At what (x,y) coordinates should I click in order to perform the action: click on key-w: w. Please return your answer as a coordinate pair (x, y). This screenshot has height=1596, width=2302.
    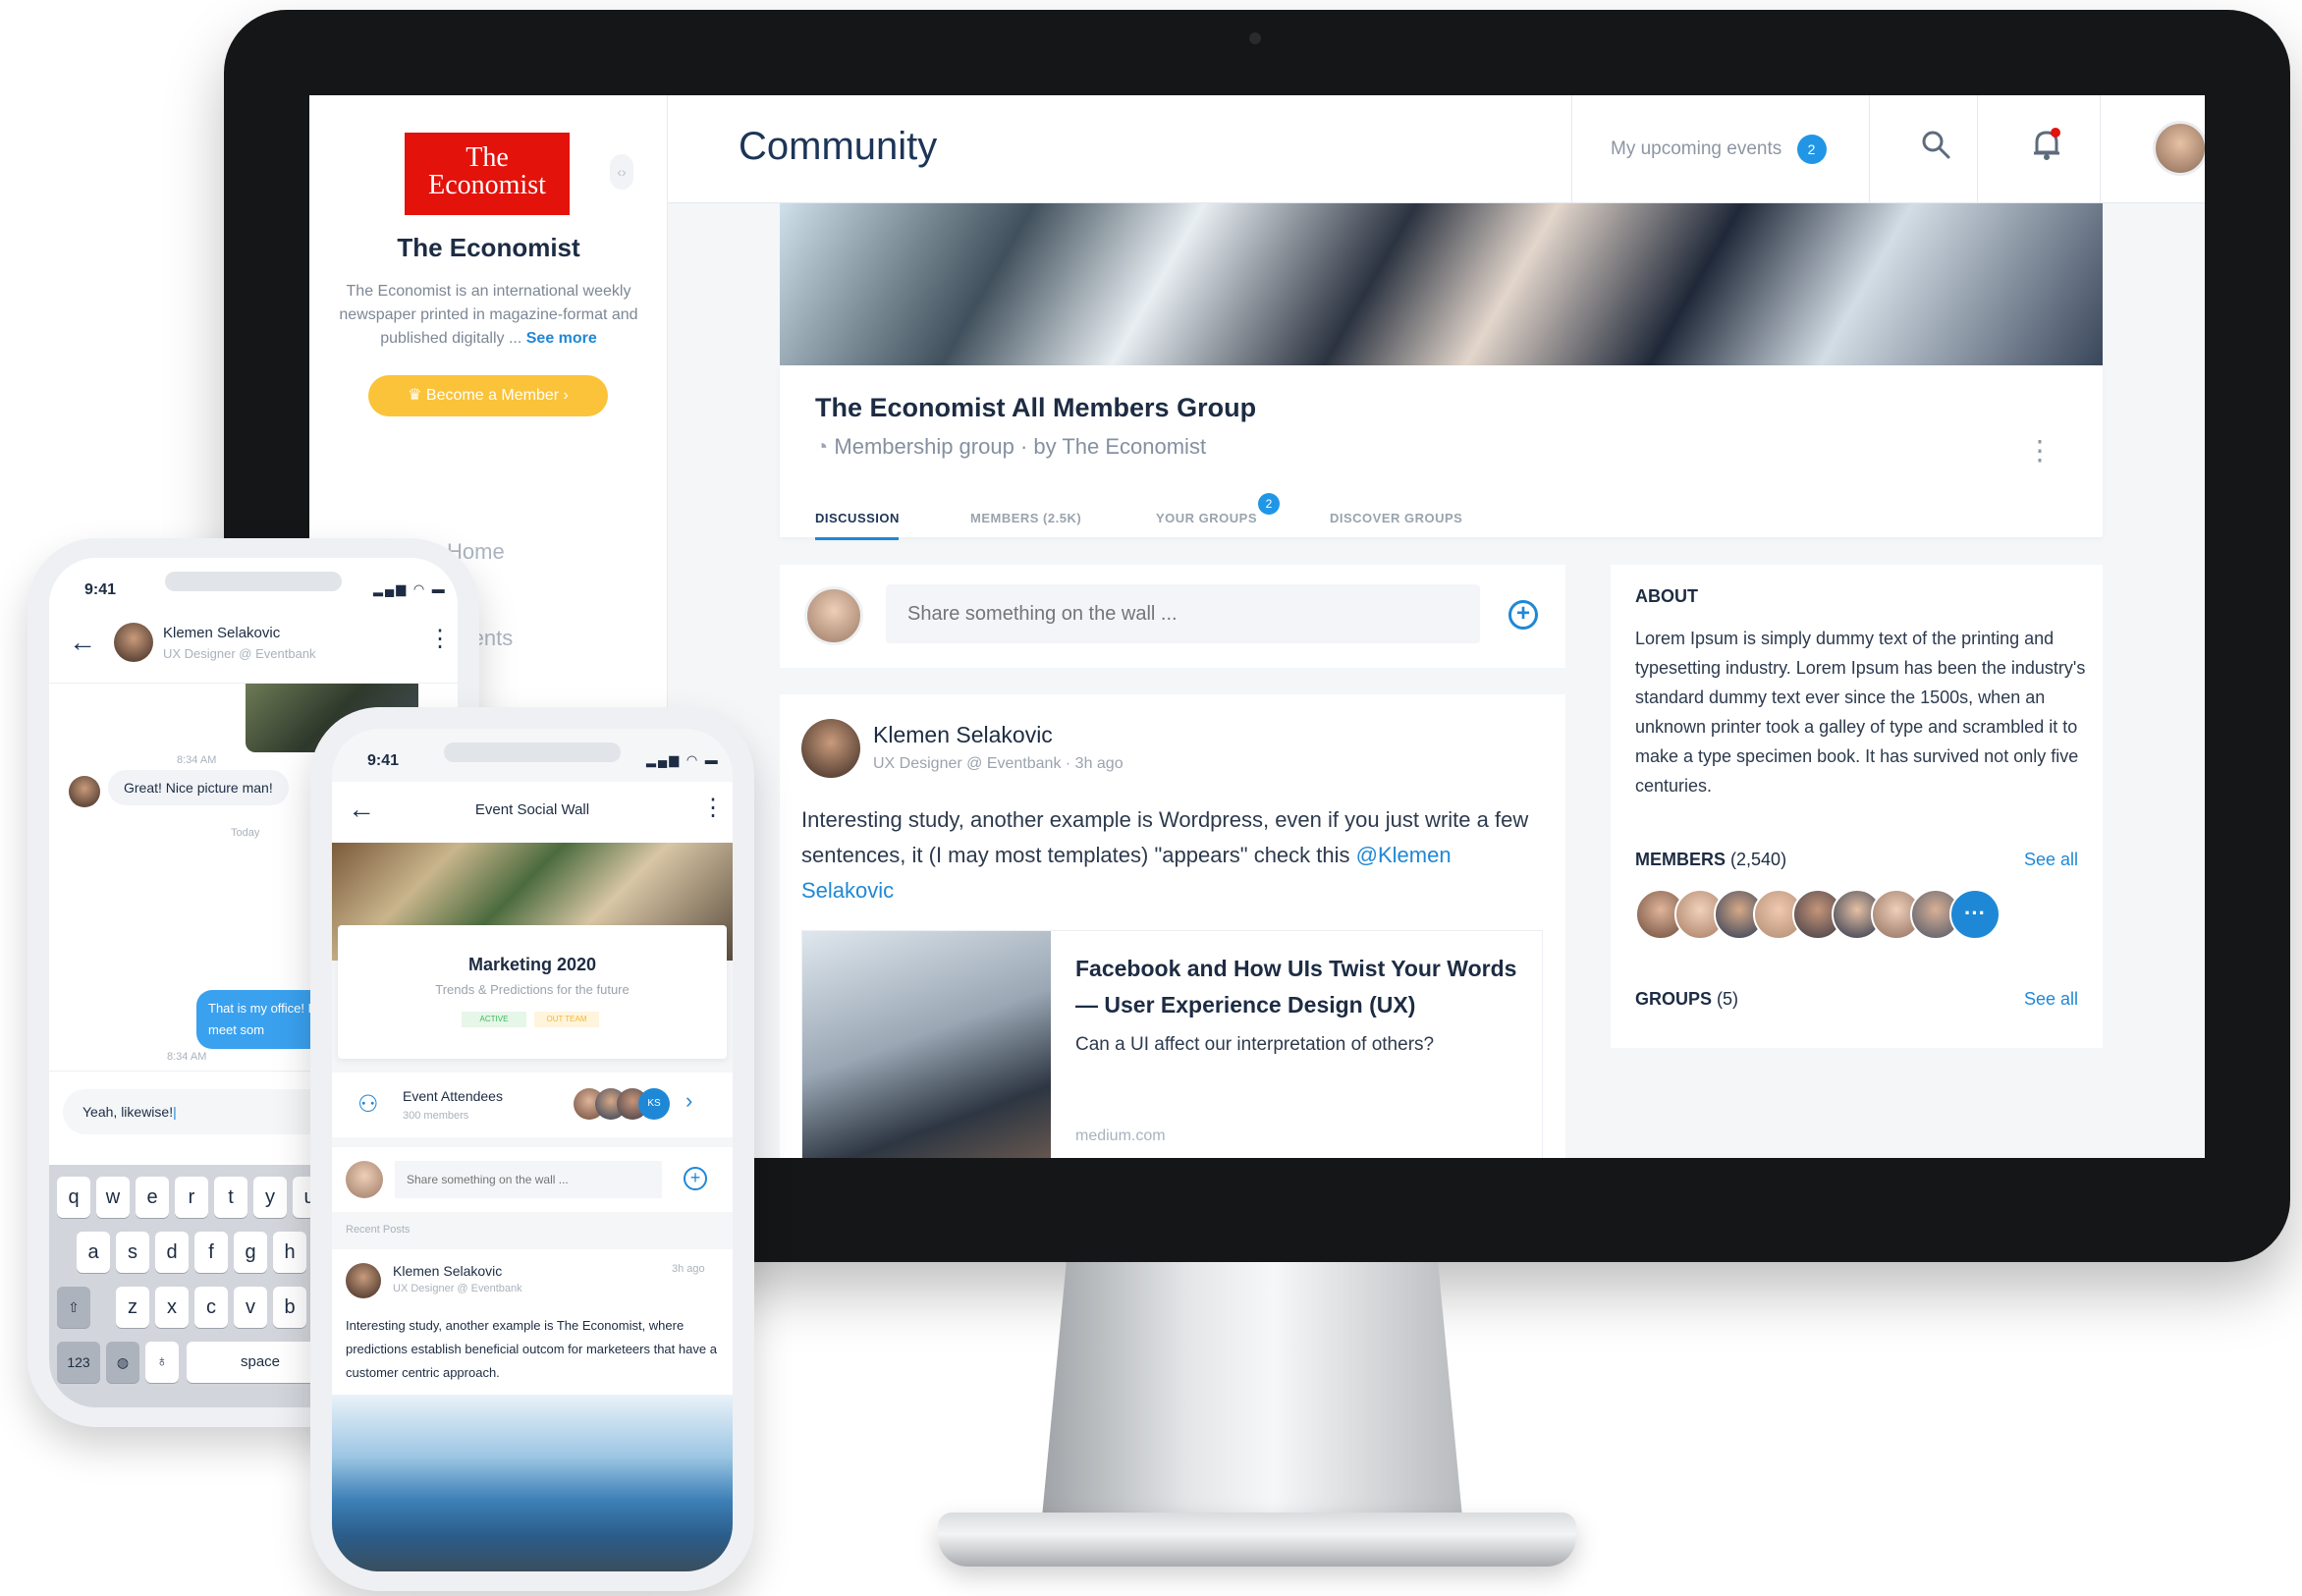
    Looking at the image, I should click on (113, 1197).